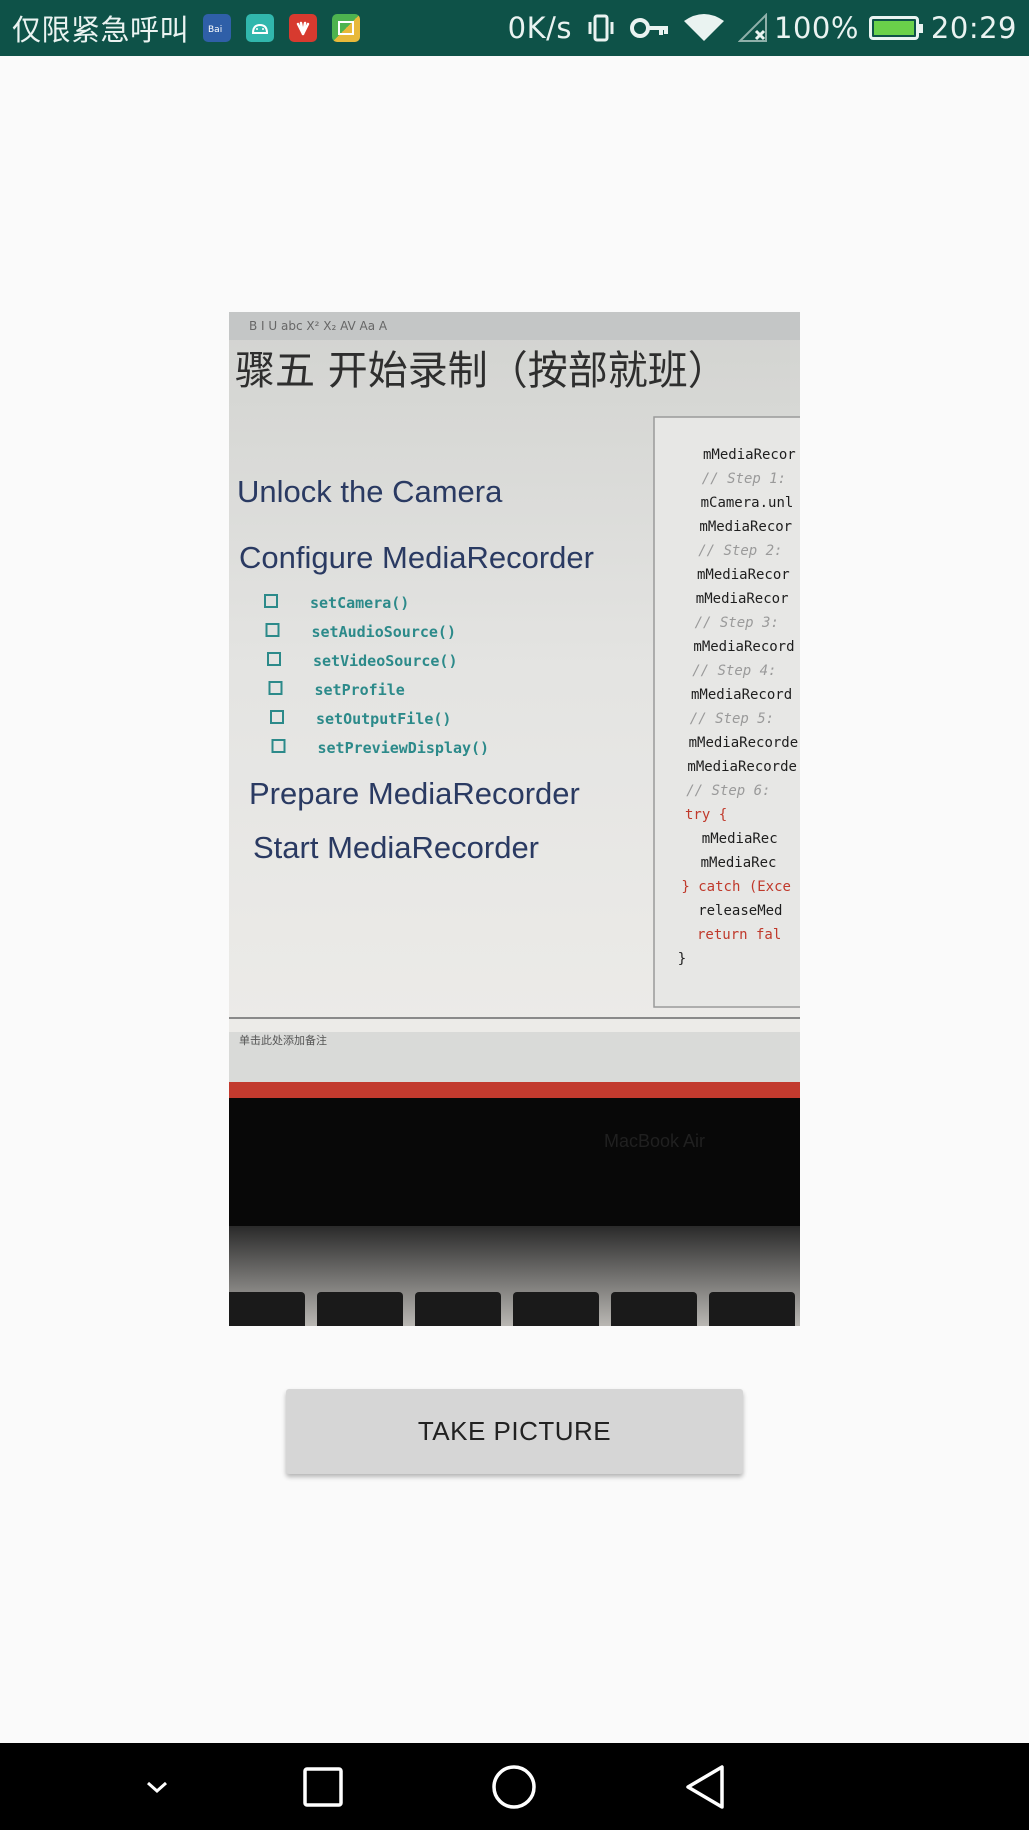 This screenshot has width=1029, height=1830. Describe the element at coordinates (318, 326) in the screenshot. I see `svg-text:B I U abc X² X₂ AV Aa: B I U abc X² X₂ AV Aa A` at that location.